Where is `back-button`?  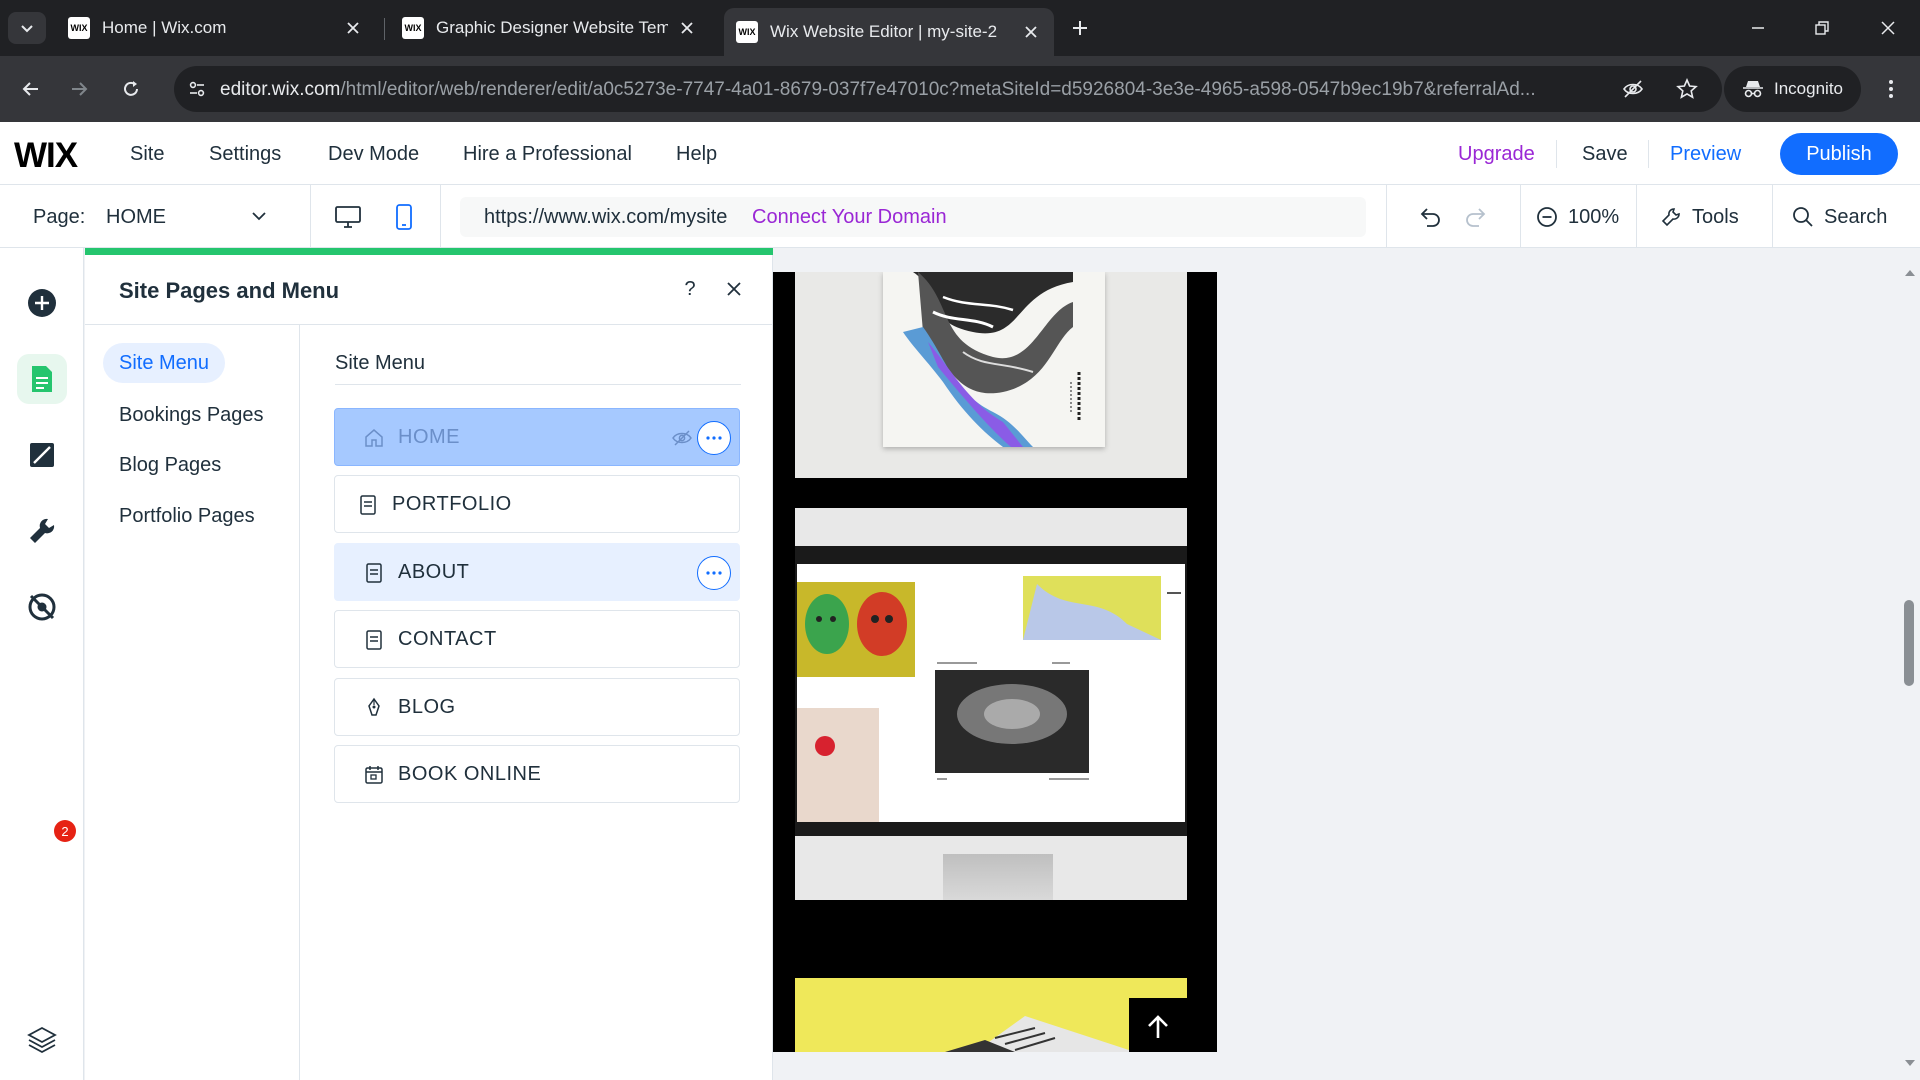 back-button is located at coordinates (31, 89).